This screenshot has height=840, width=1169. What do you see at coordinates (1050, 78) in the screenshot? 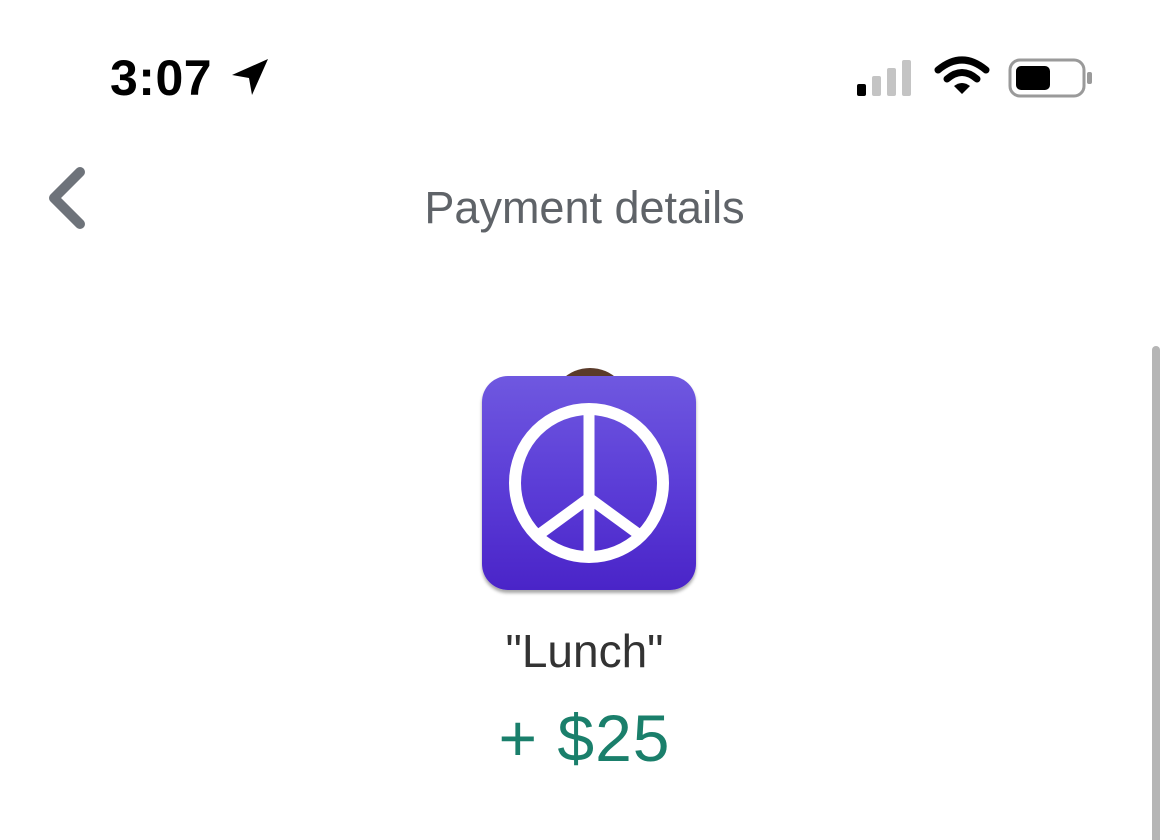
I see `battery-icon` at bounding box center [1050, 78].